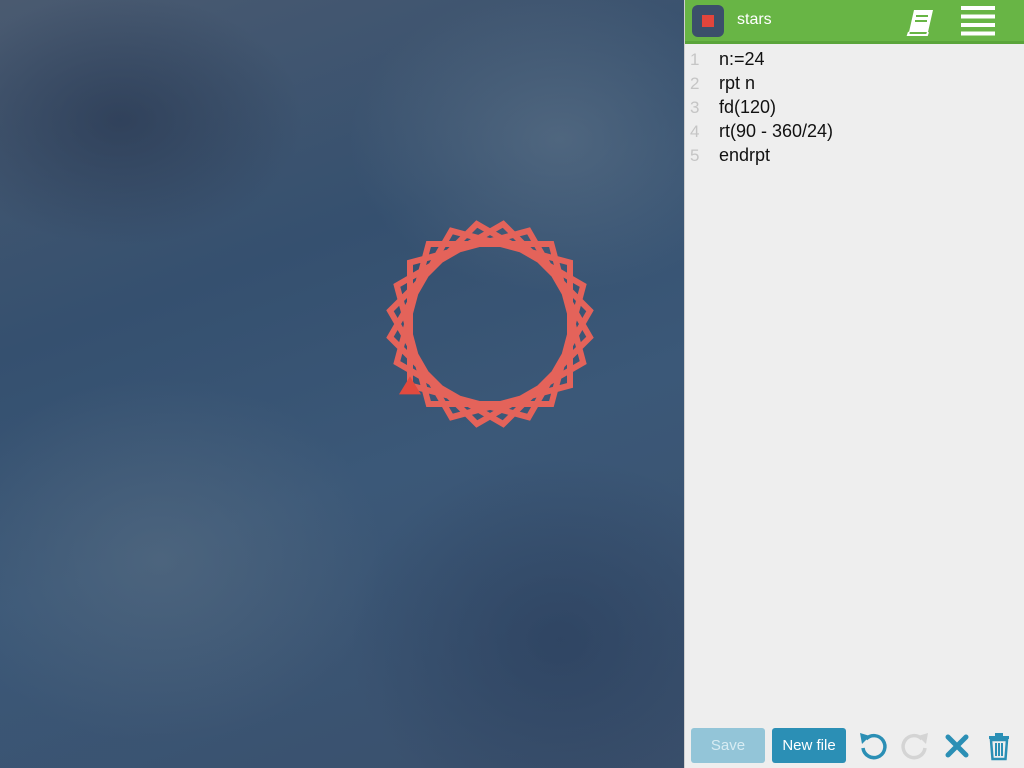  I want to click on code-text: n:=24, so click(742, 59).